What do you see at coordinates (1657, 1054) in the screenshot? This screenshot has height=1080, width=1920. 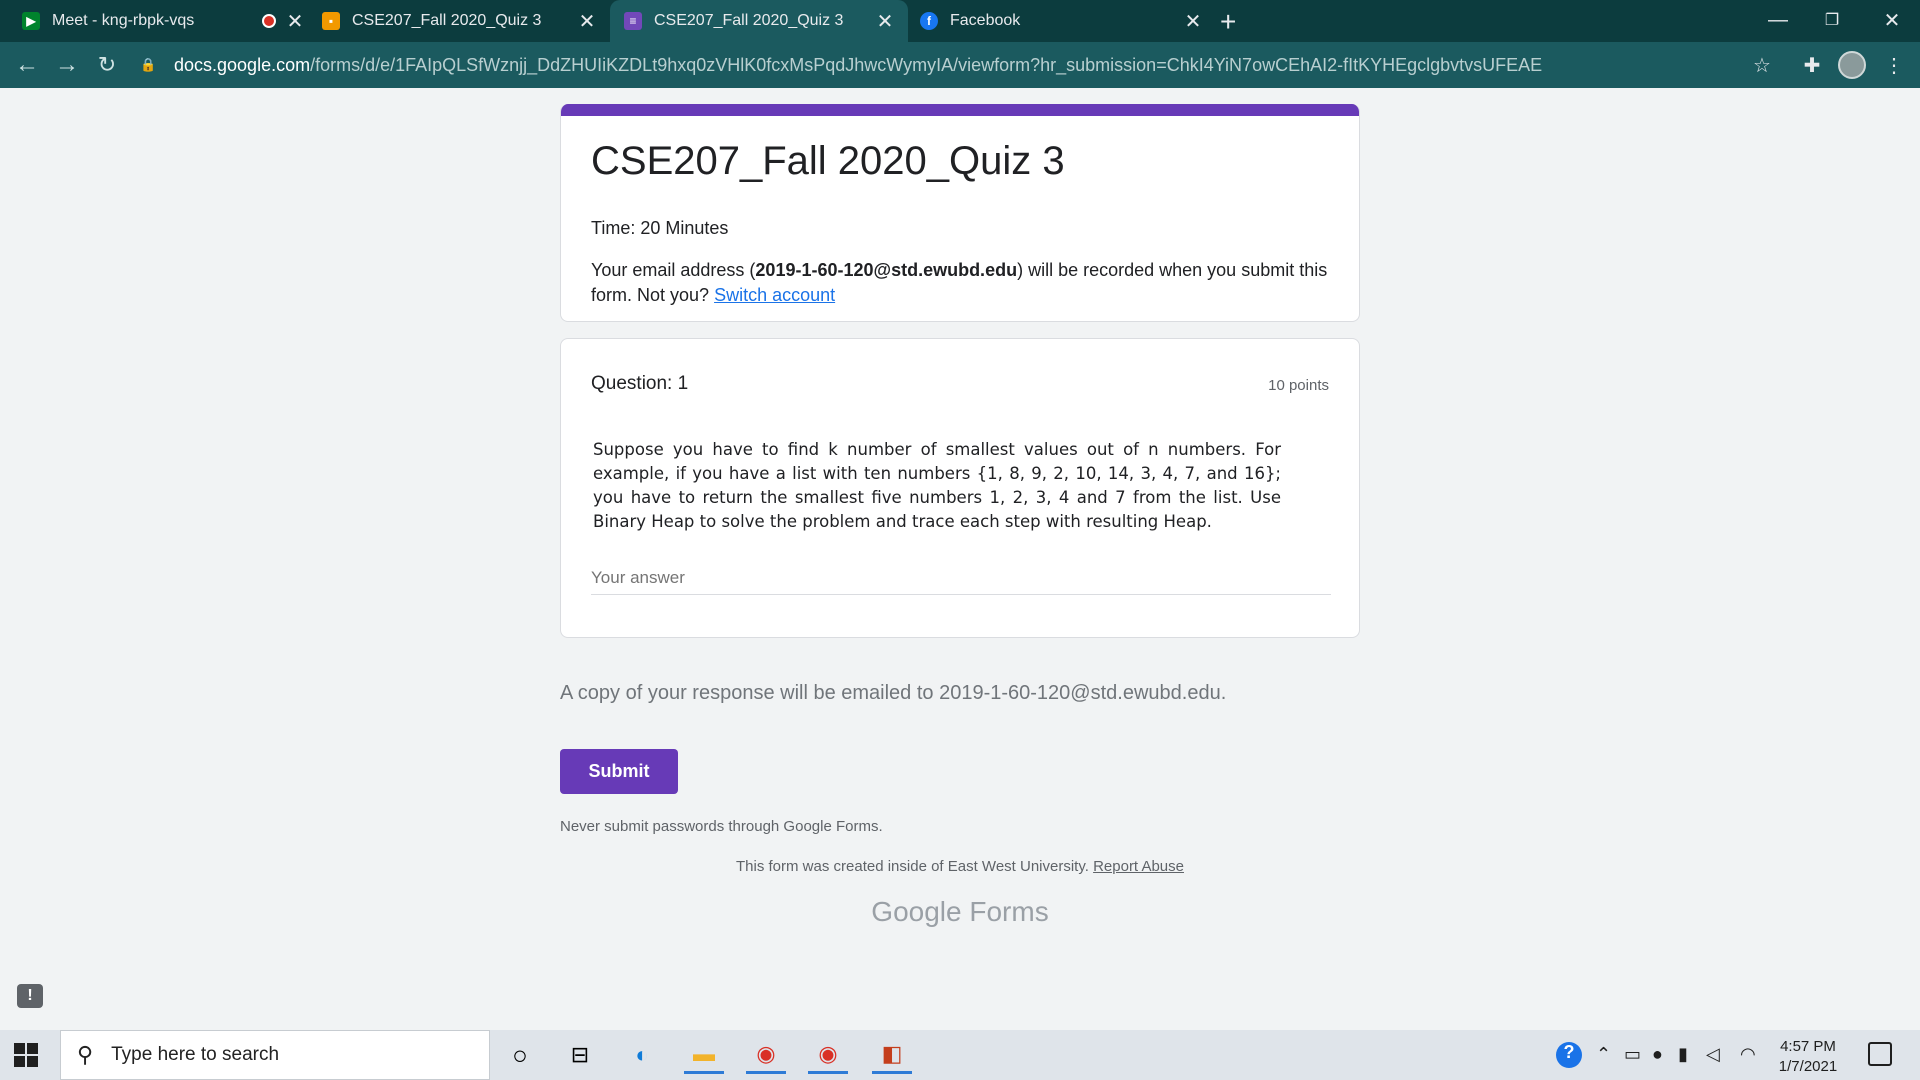 I see `microphone-icon: ●` at bounding box center [1657, 1054].